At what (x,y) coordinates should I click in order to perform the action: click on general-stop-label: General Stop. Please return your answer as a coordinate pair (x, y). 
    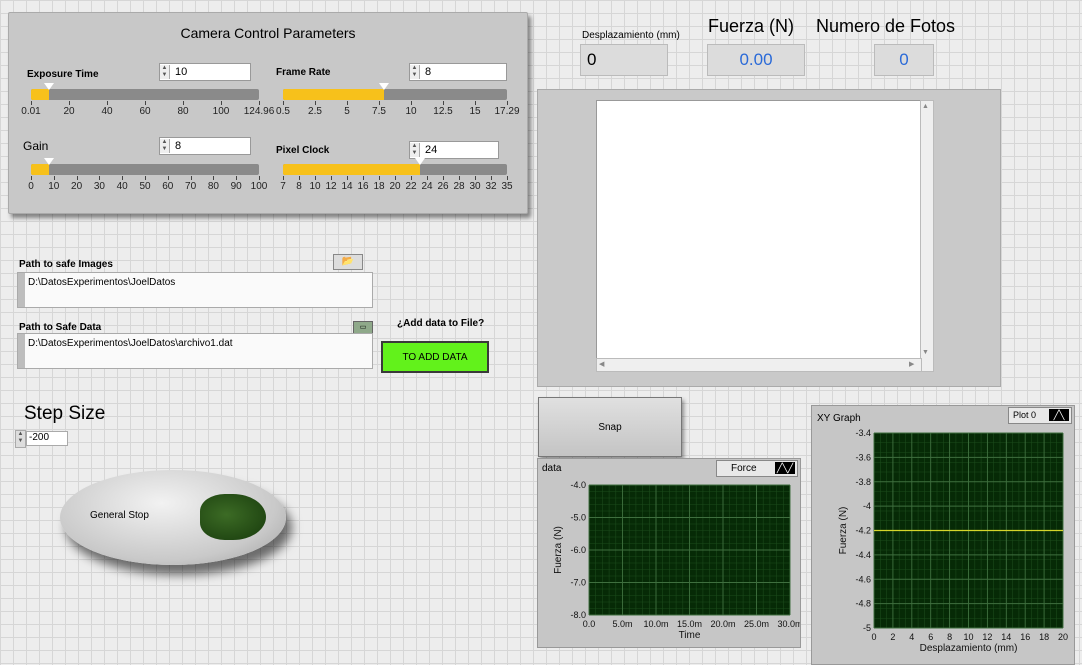
    Looking at the image, I should click on (119, 515).